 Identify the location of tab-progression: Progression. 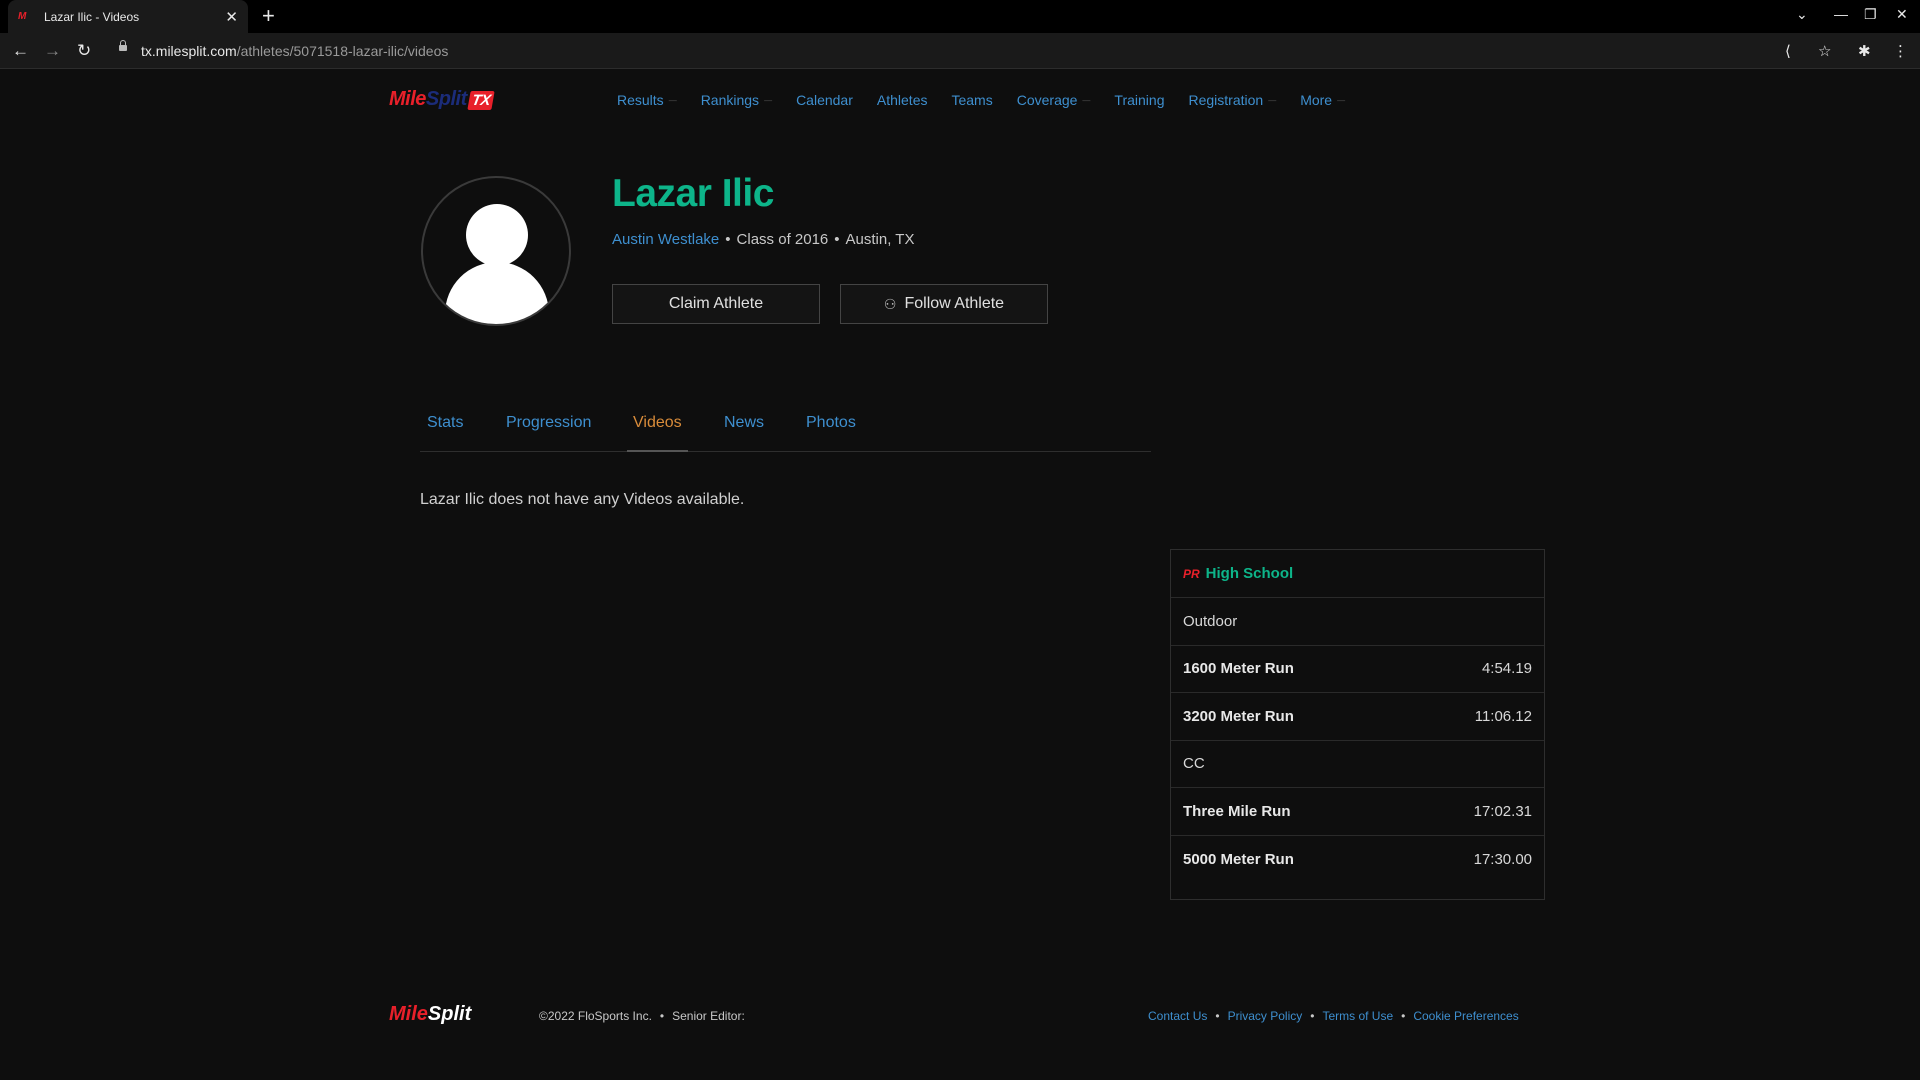
(548, 433).